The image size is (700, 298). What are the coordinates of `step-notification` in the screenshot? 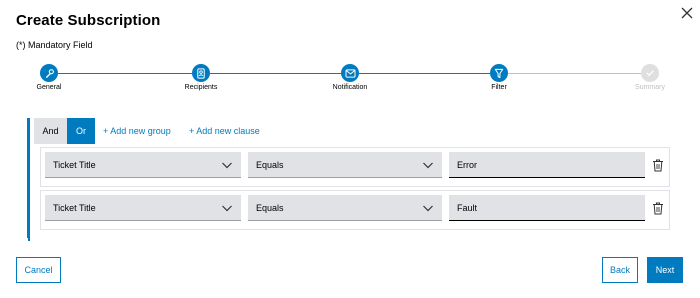 It's located at (350, 73).